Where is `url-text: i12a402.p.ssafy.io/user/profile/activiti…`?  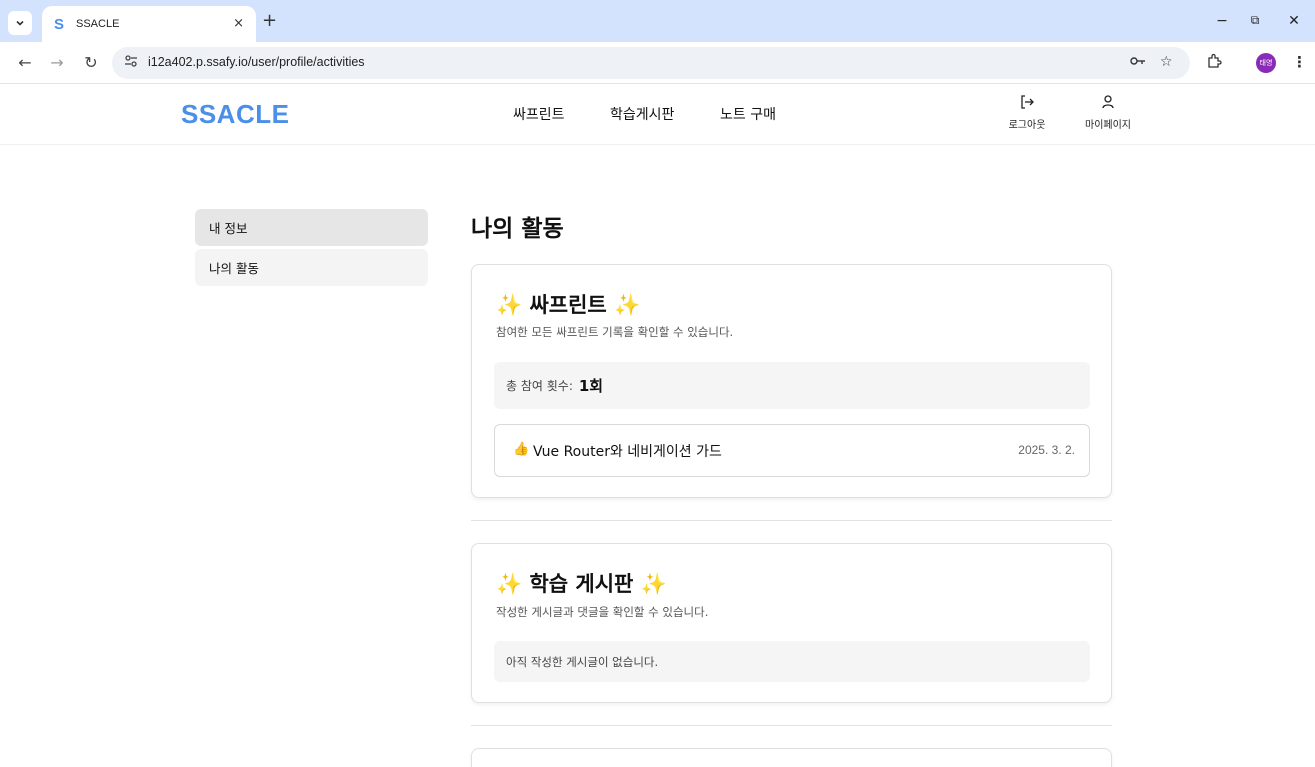
url-text: i12a402.p.ssafy.io/user/profile/activiti… is located at coordinates (256, 62).